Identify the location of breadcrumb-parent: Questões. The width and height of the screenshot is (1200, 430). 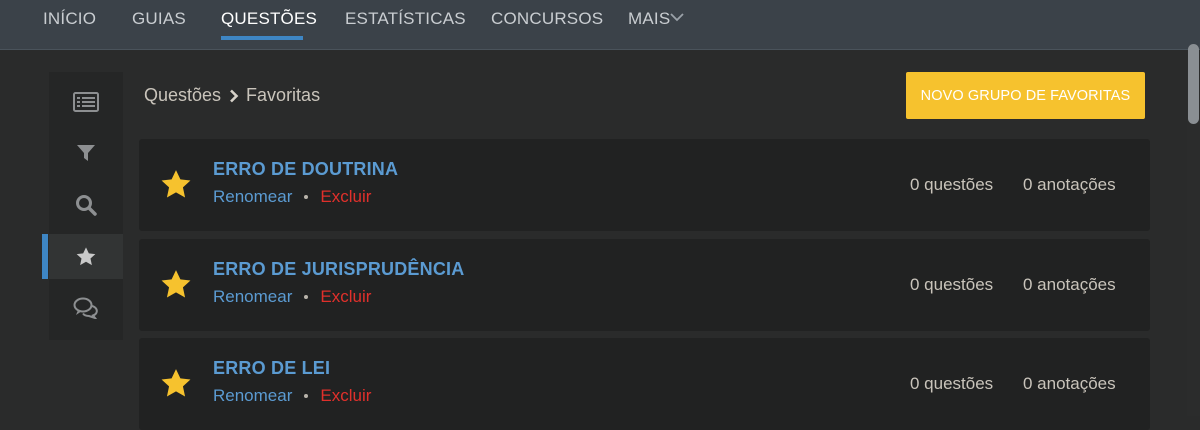
(182, 95).